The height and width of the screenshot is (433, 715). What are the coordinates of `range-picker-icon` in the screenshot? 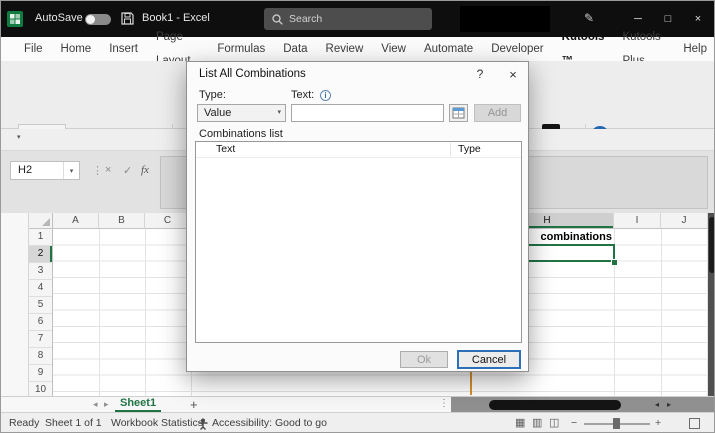 It's located at (458, 113).